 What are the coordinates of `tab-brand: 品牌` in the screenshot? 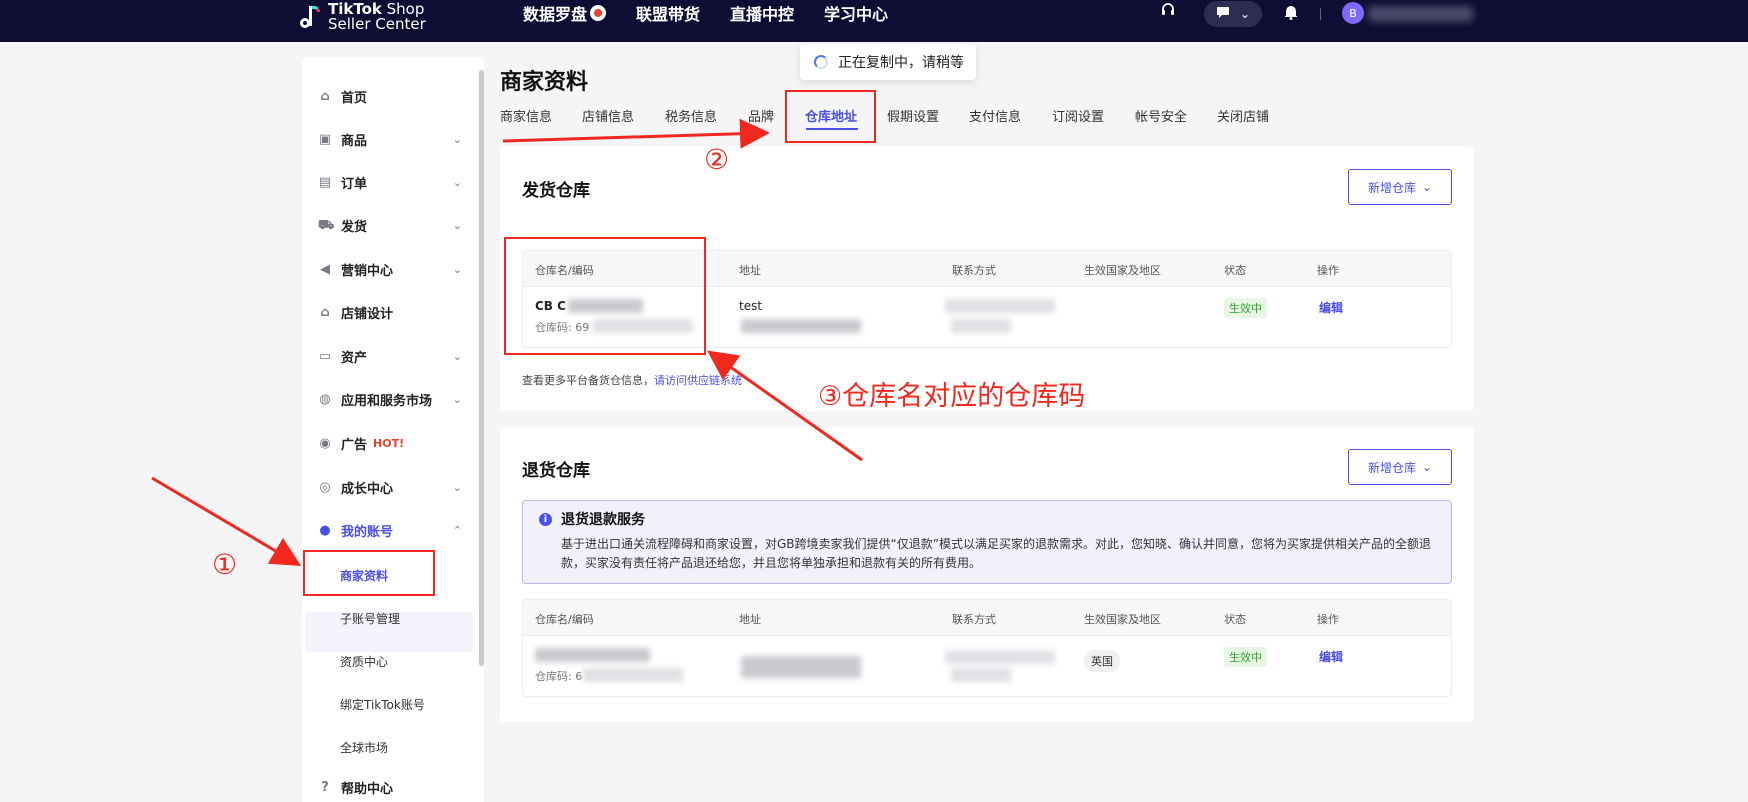 It's located at (761, 115).